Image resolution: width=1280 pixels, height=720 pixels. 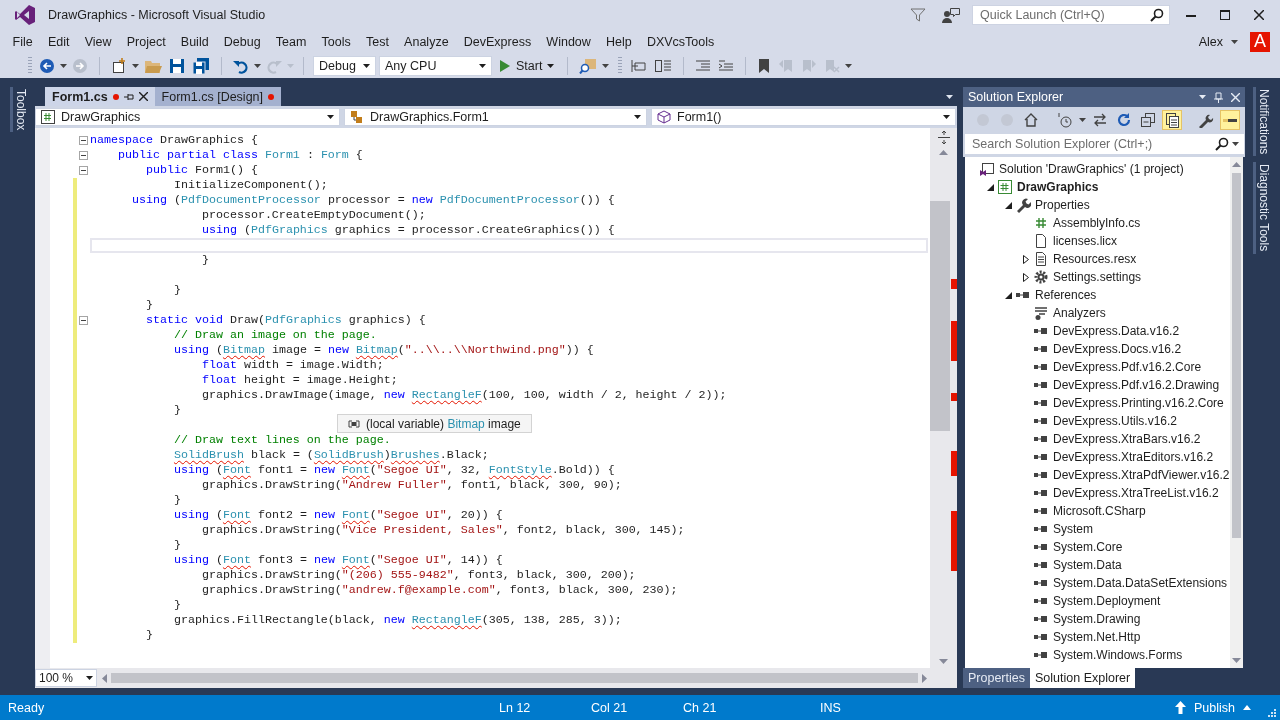 I want to click on tree-item: AssemblyInfo.cs, so click(x=1097, y=223).